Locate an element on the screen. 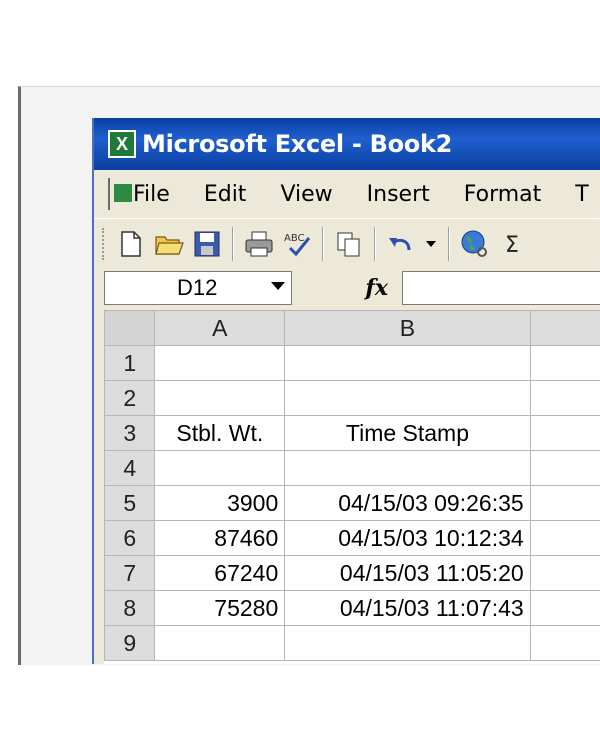  undo-icon is located at coordinates (401, 244).